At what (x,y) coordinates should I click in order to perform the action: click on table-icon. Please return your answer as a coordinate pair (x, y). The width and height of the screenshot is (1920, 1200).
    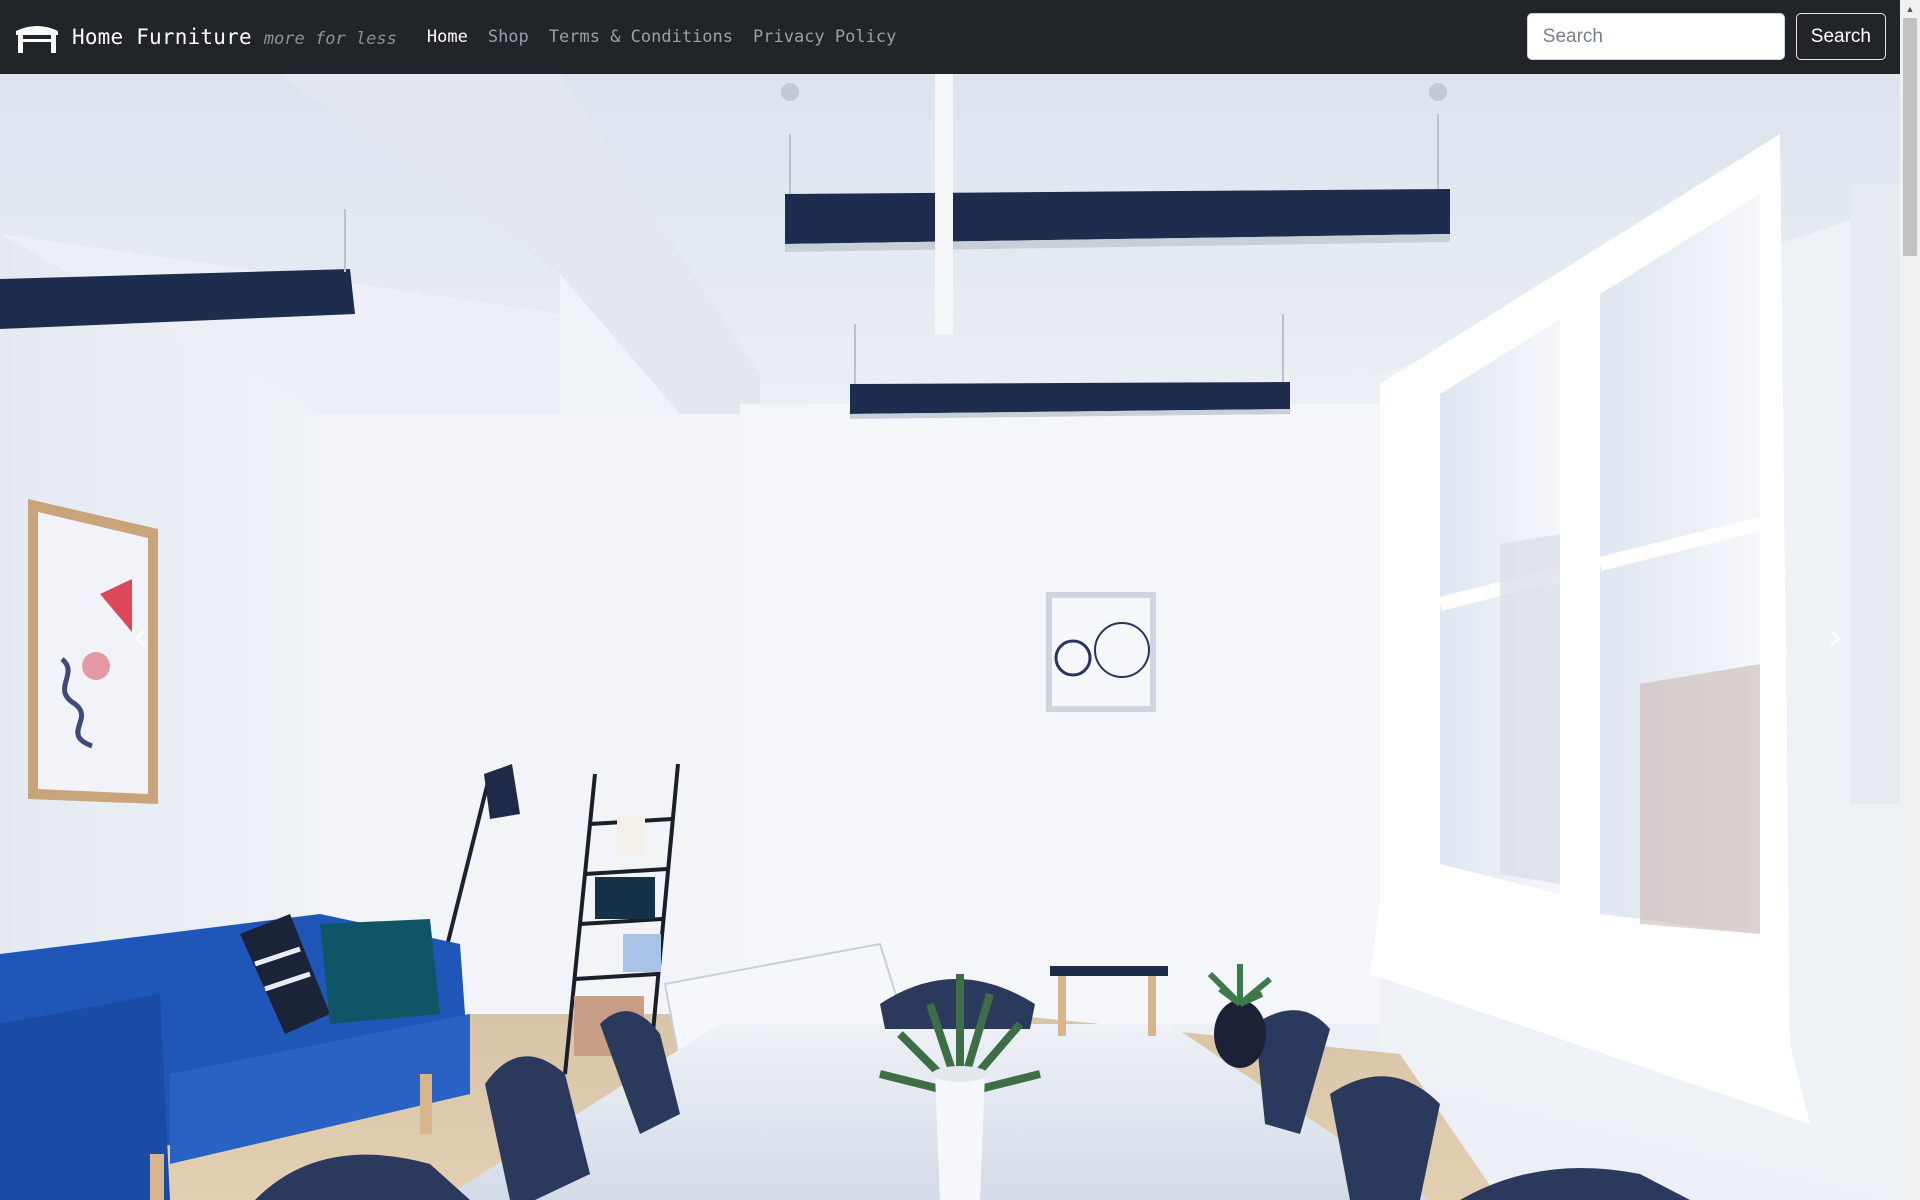
    Looking at the image, I should click on (37, 39).